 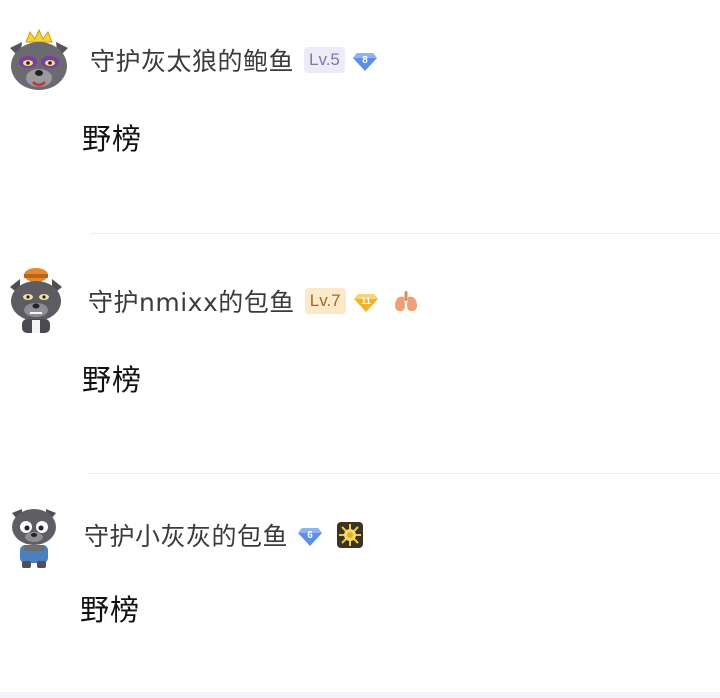 I want to click on fan-badge-number: 11, so click(x=366, y=301).